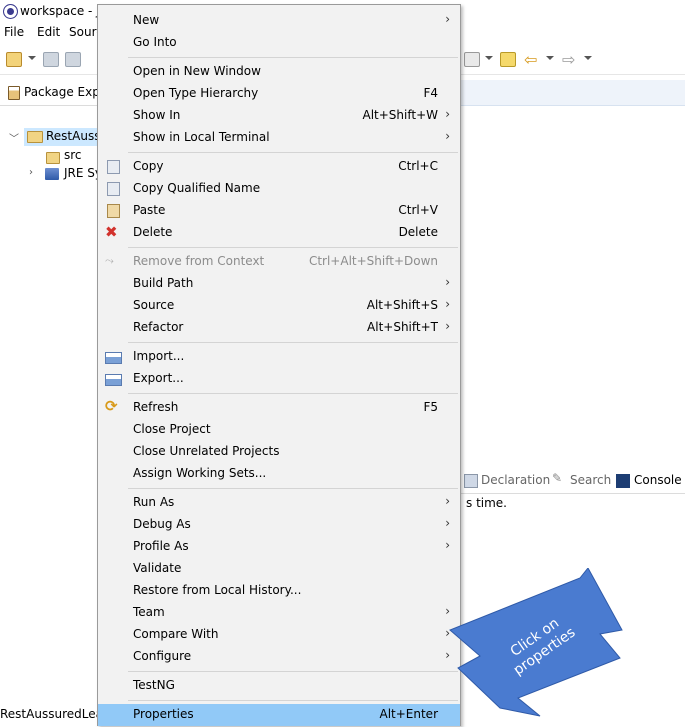 The width and height of the screenshot is (685, 727). Describe the element at coordinates (51, 59) in the screenshot. I see `save-icon` at that location.